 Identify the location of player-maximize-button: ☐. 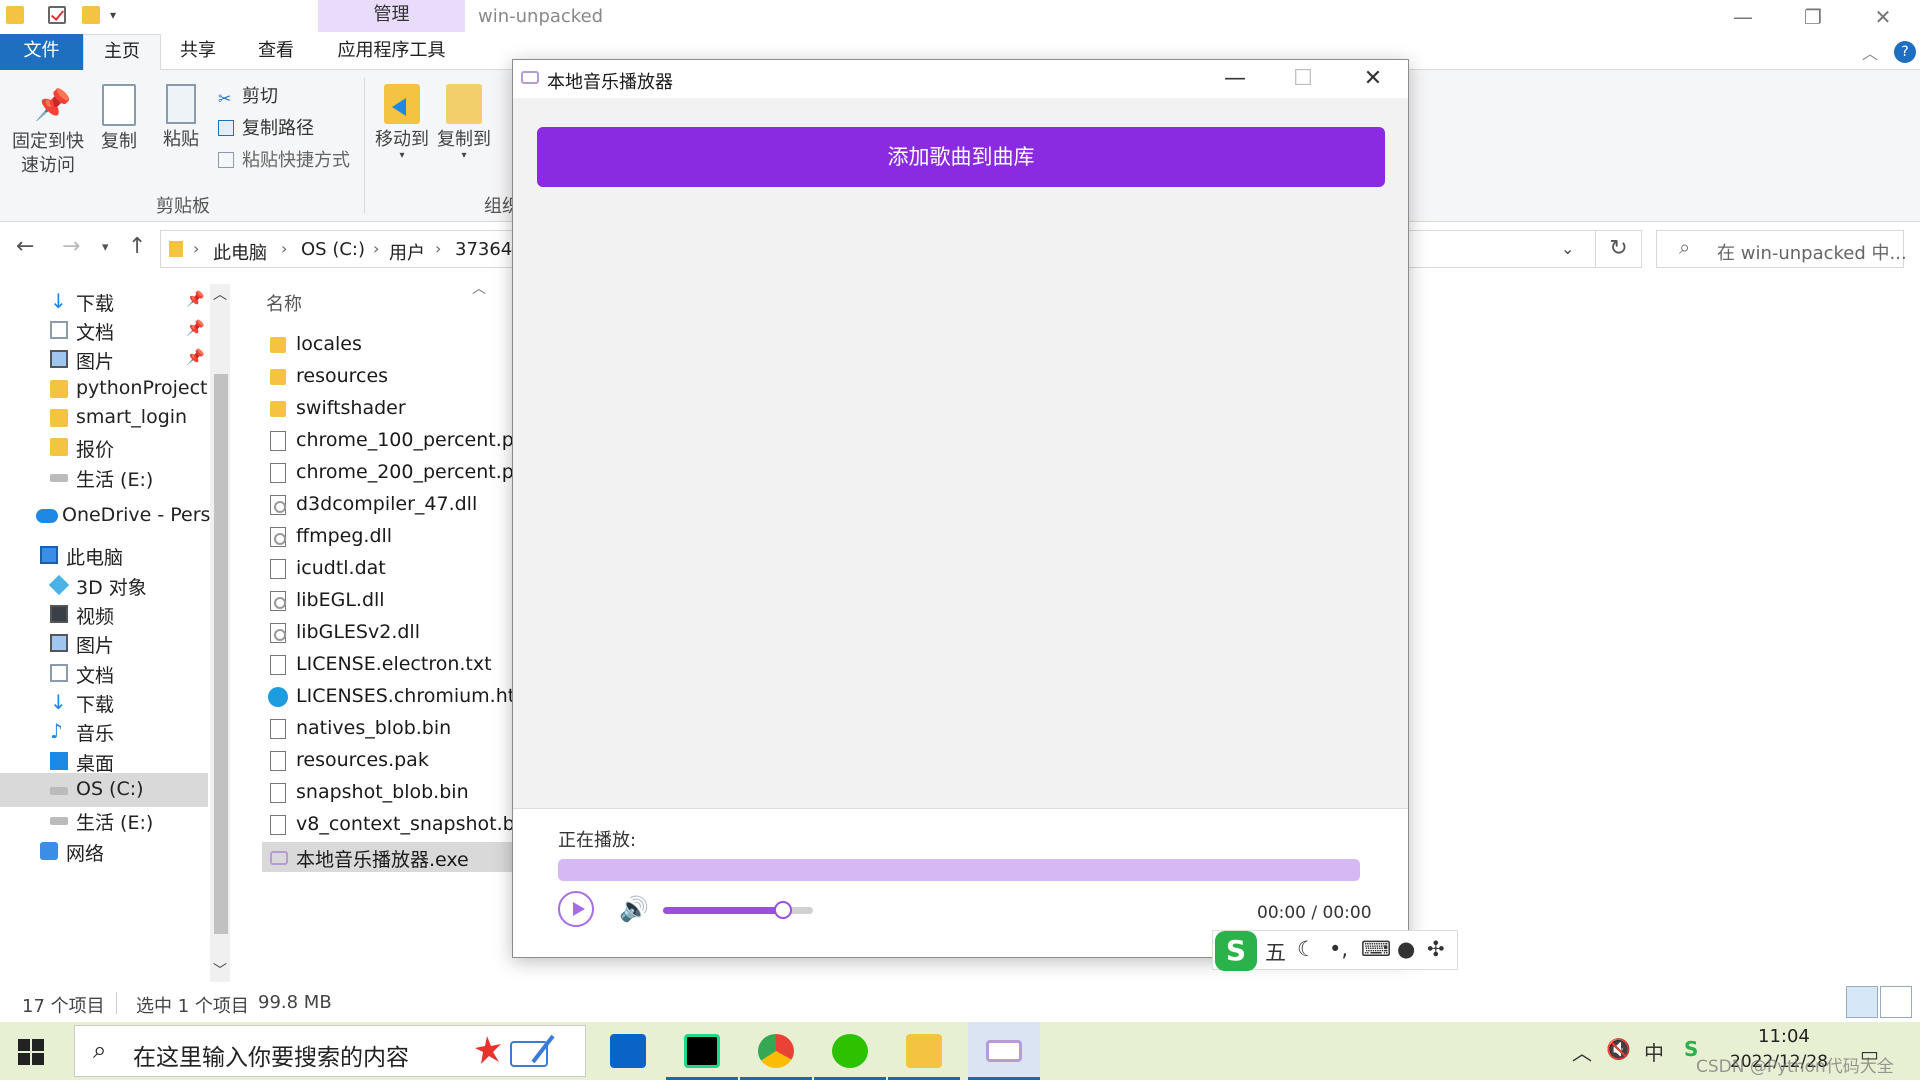
(1303, 79).